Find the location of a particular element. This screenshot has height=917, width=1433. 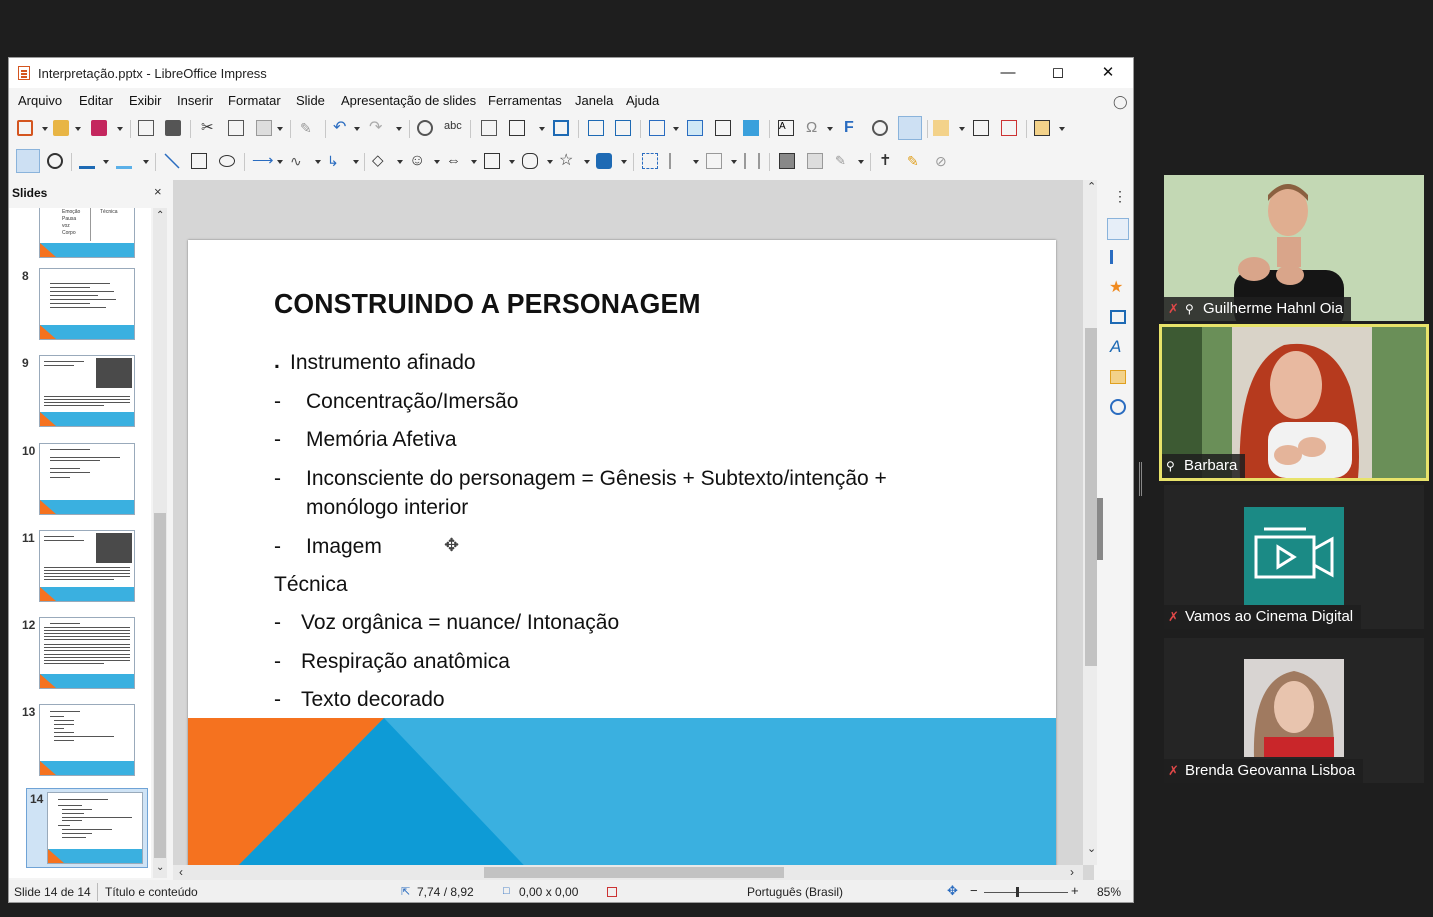

arrange-icon is located at coordinates (714, 161).